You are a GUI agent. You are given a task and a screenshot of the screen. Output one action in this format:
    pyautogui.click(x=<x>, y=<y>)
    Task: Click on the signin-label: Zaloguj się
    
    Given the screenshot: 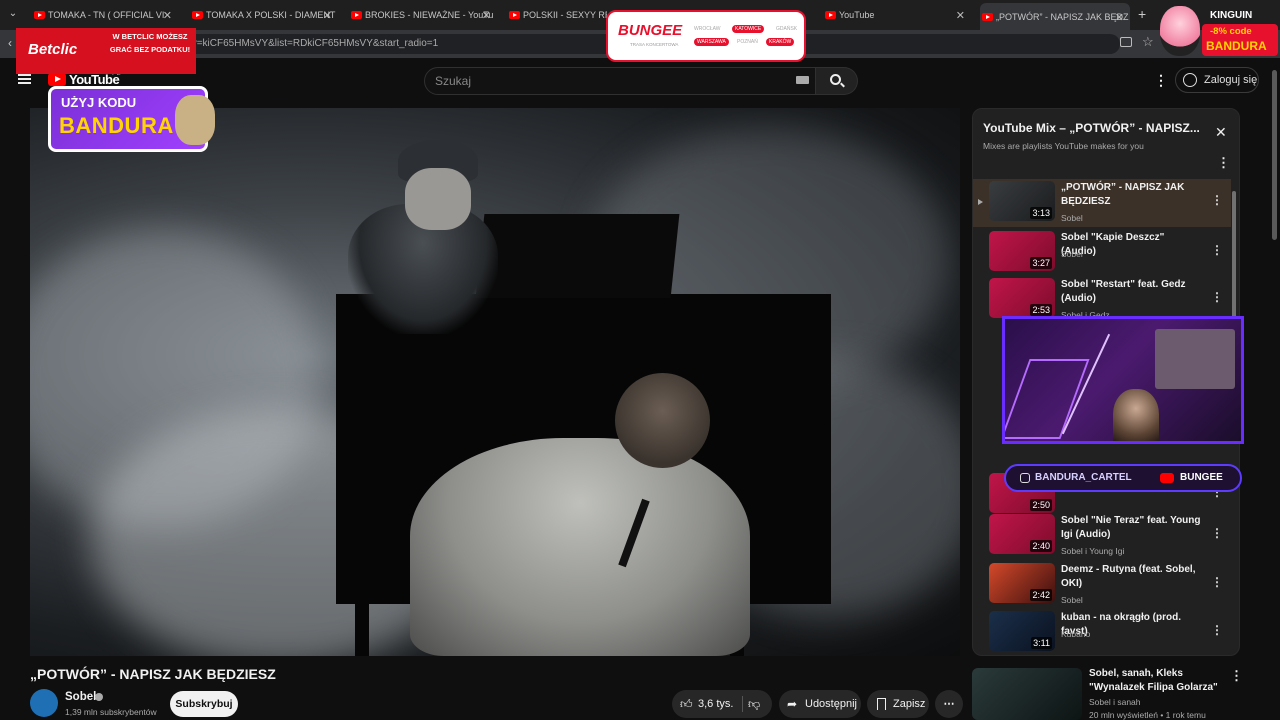 What is the action you would take?
    pyautogui.click(x=1231, y=80)
    